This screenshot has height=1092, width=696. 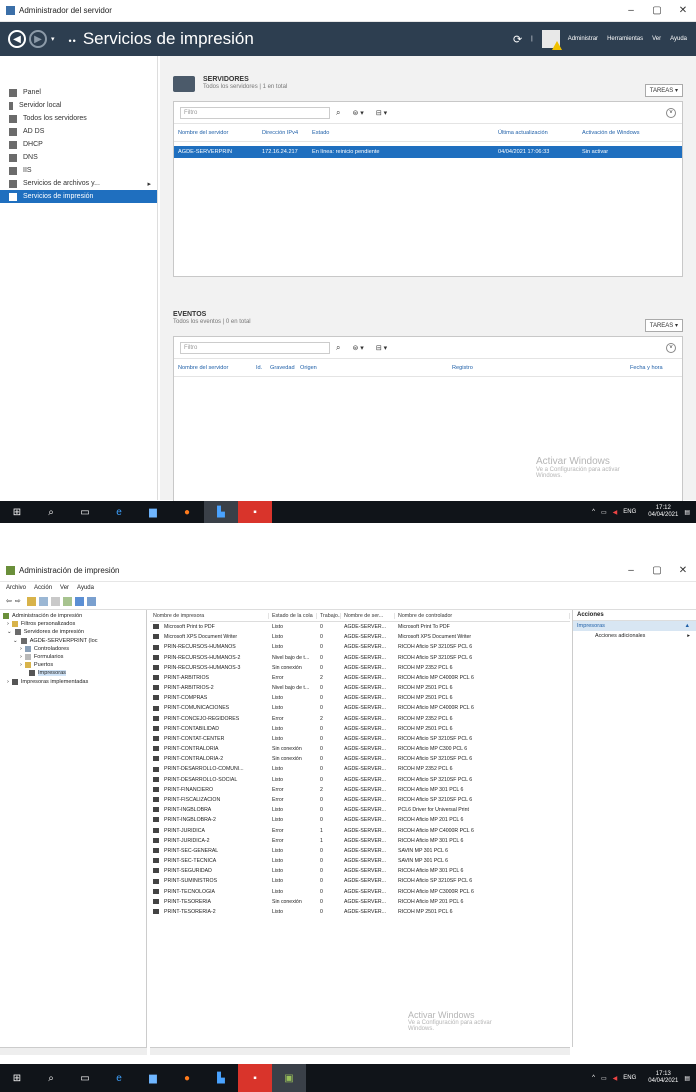 What do you see at coordinates (289, 1078) in the screenshot?
I see `print-management-taskbar-icon: ▣` at bounding box center [289, 1078].